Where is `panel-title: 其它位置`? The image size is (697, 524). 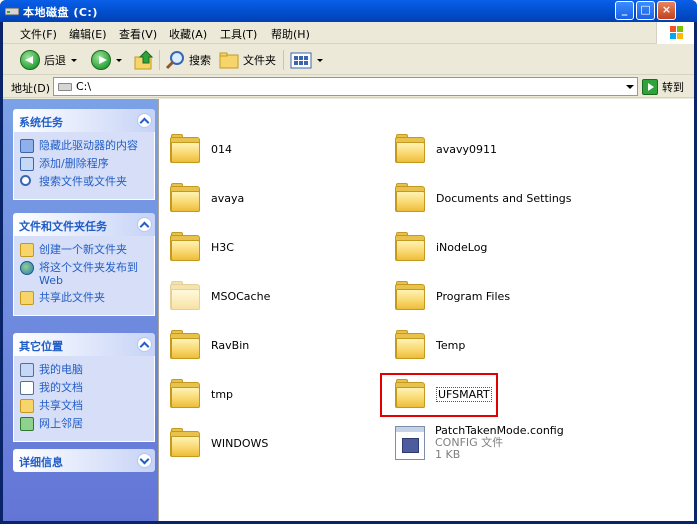 panel-title: 其它位置 is located at coordinates (41, 346).